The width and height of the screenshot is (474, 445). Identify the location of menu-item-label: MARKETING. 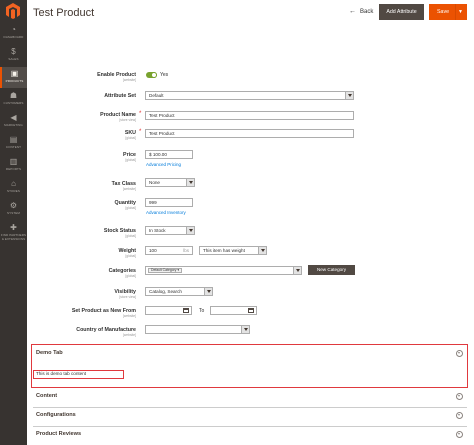
(13, 125).